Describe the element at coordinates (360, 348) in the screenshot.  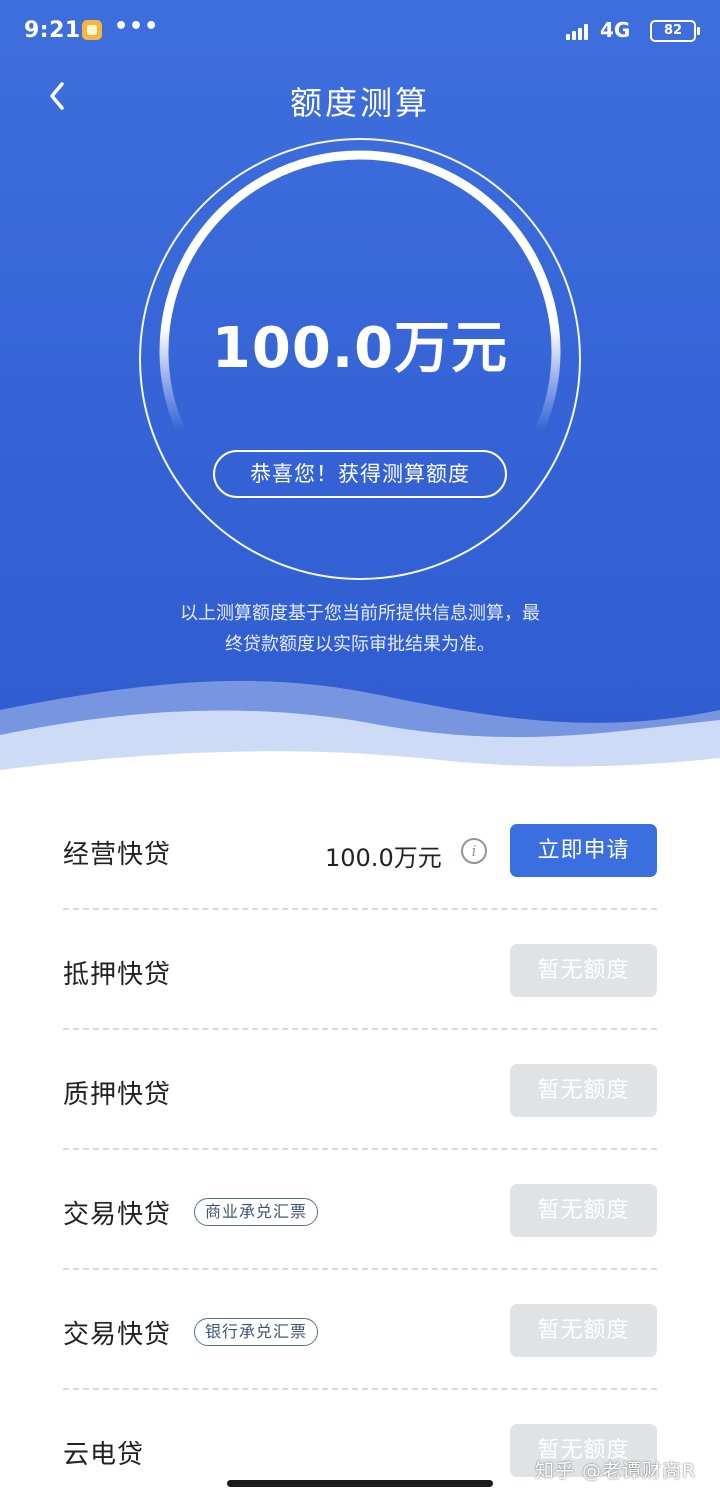
I see `estimated-amount: 100.0万元` at that location.